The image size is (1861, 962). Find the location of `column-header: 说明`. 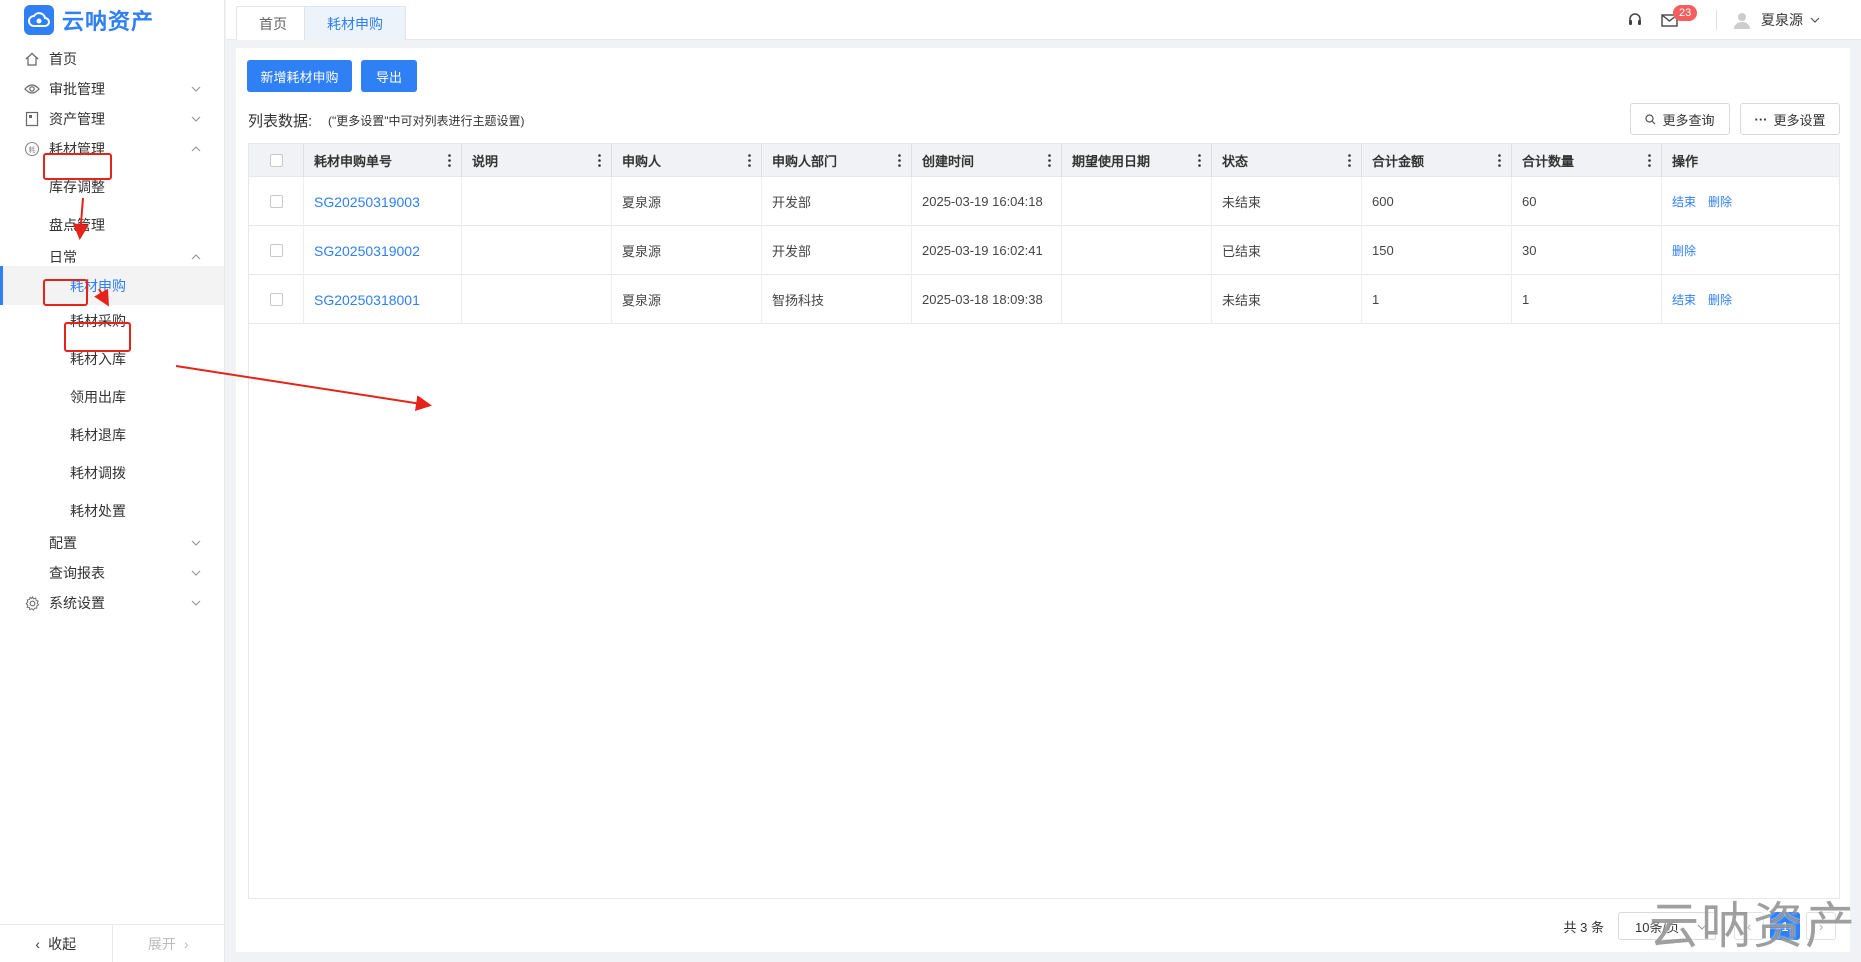

column-header: 说明 is located at coordinates (537, 160).